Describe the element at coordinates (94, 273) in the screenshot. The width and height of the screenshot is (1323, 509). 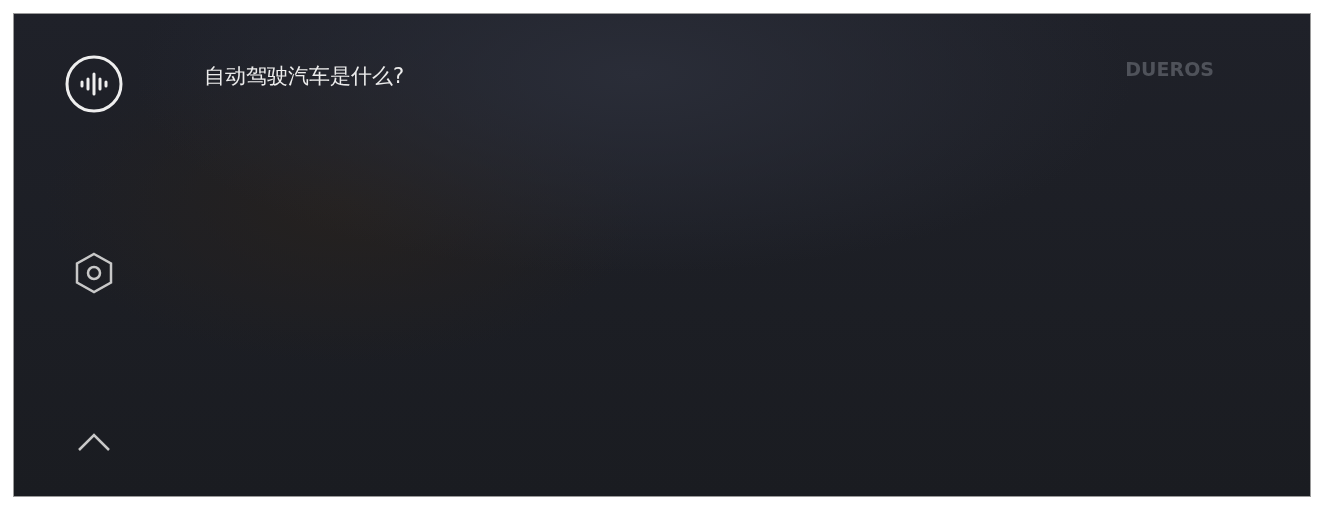
I see `settings-icon` at that location.